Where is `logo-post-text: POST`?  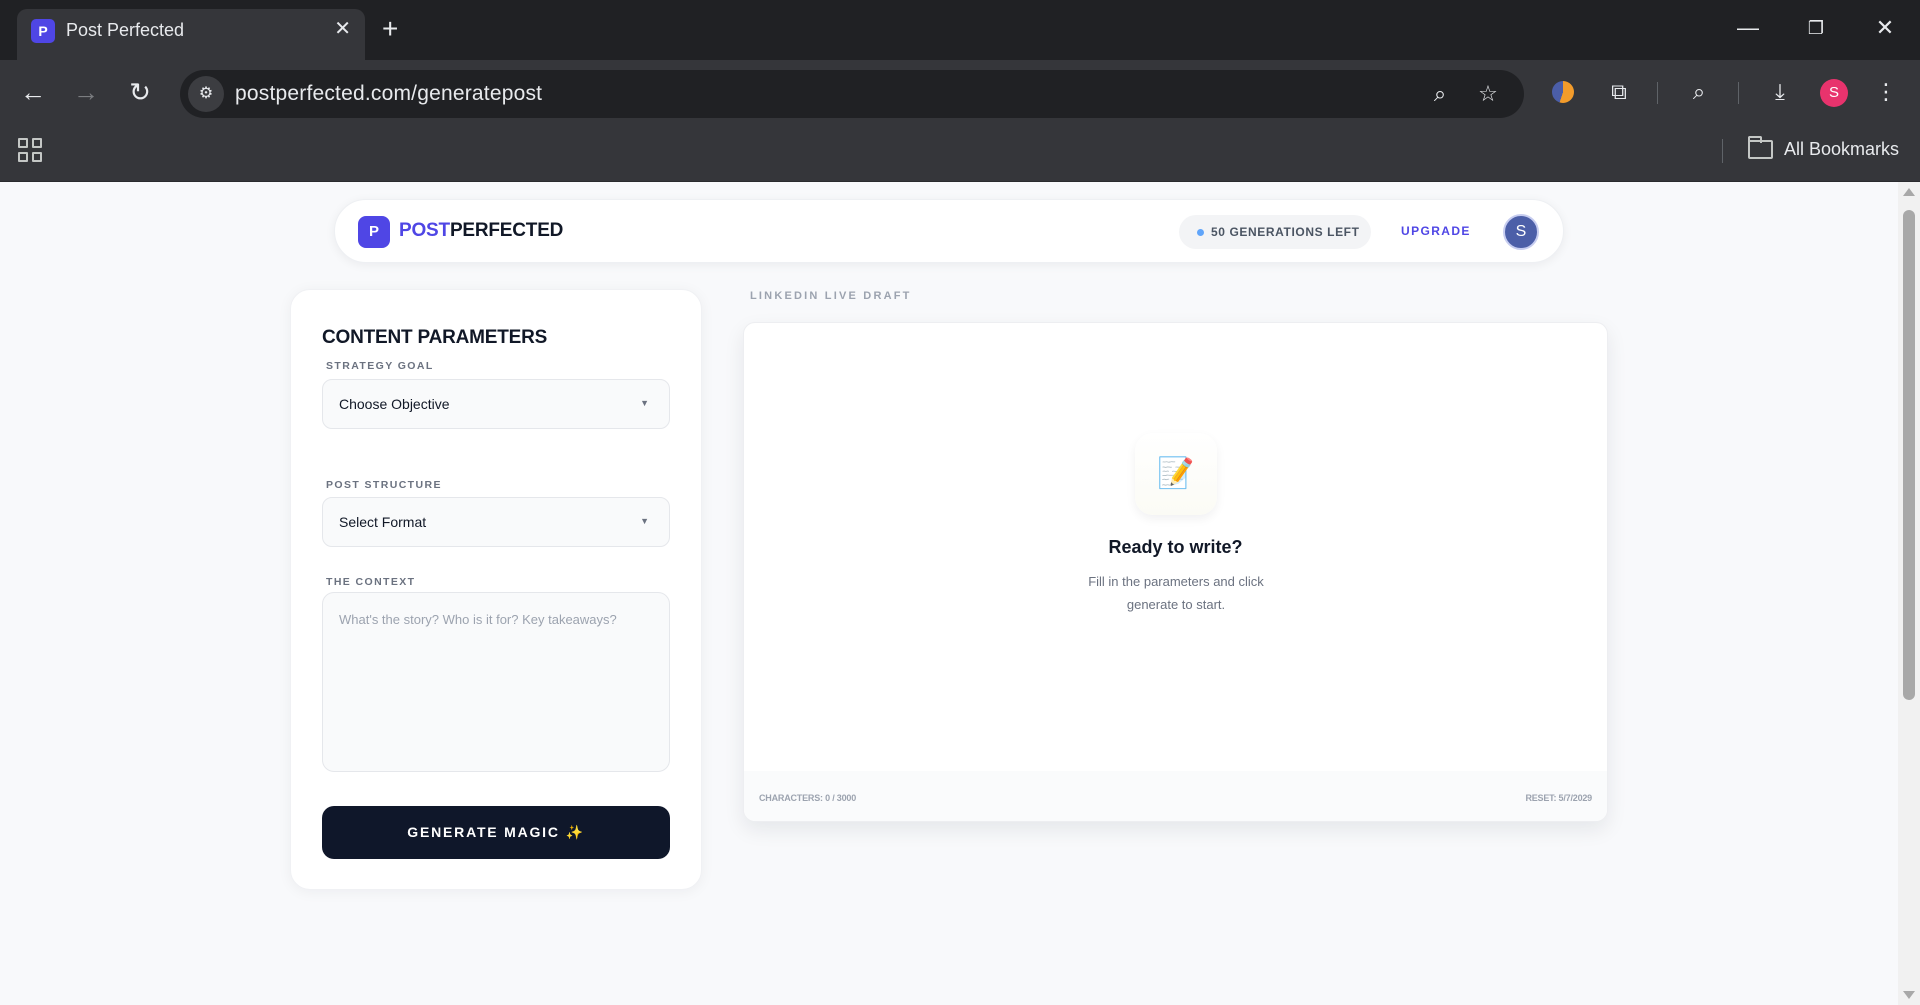 logo-post-text: POST is located at coordinates (424, 230).